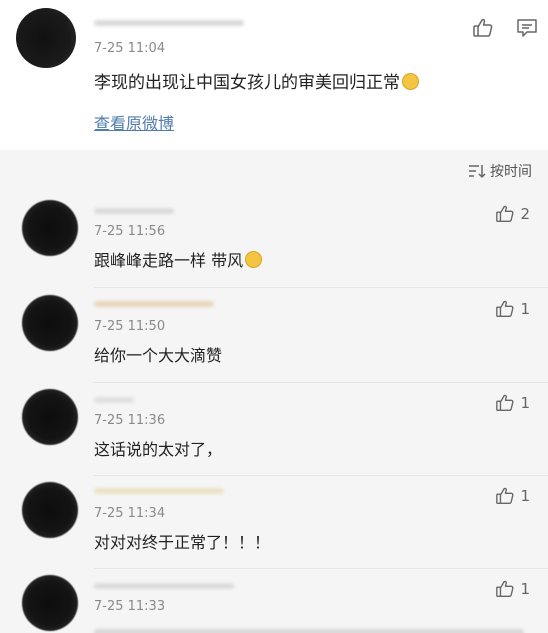 This screenshot has width=548, height=633. I want to click on comment-timestamp: 7-25 11:50, so click(130, 326).